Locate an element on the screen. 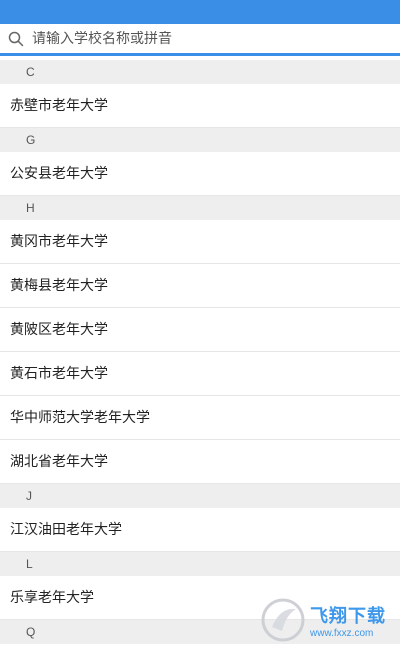  section-header-l: L is located at coordinates (200, 564).